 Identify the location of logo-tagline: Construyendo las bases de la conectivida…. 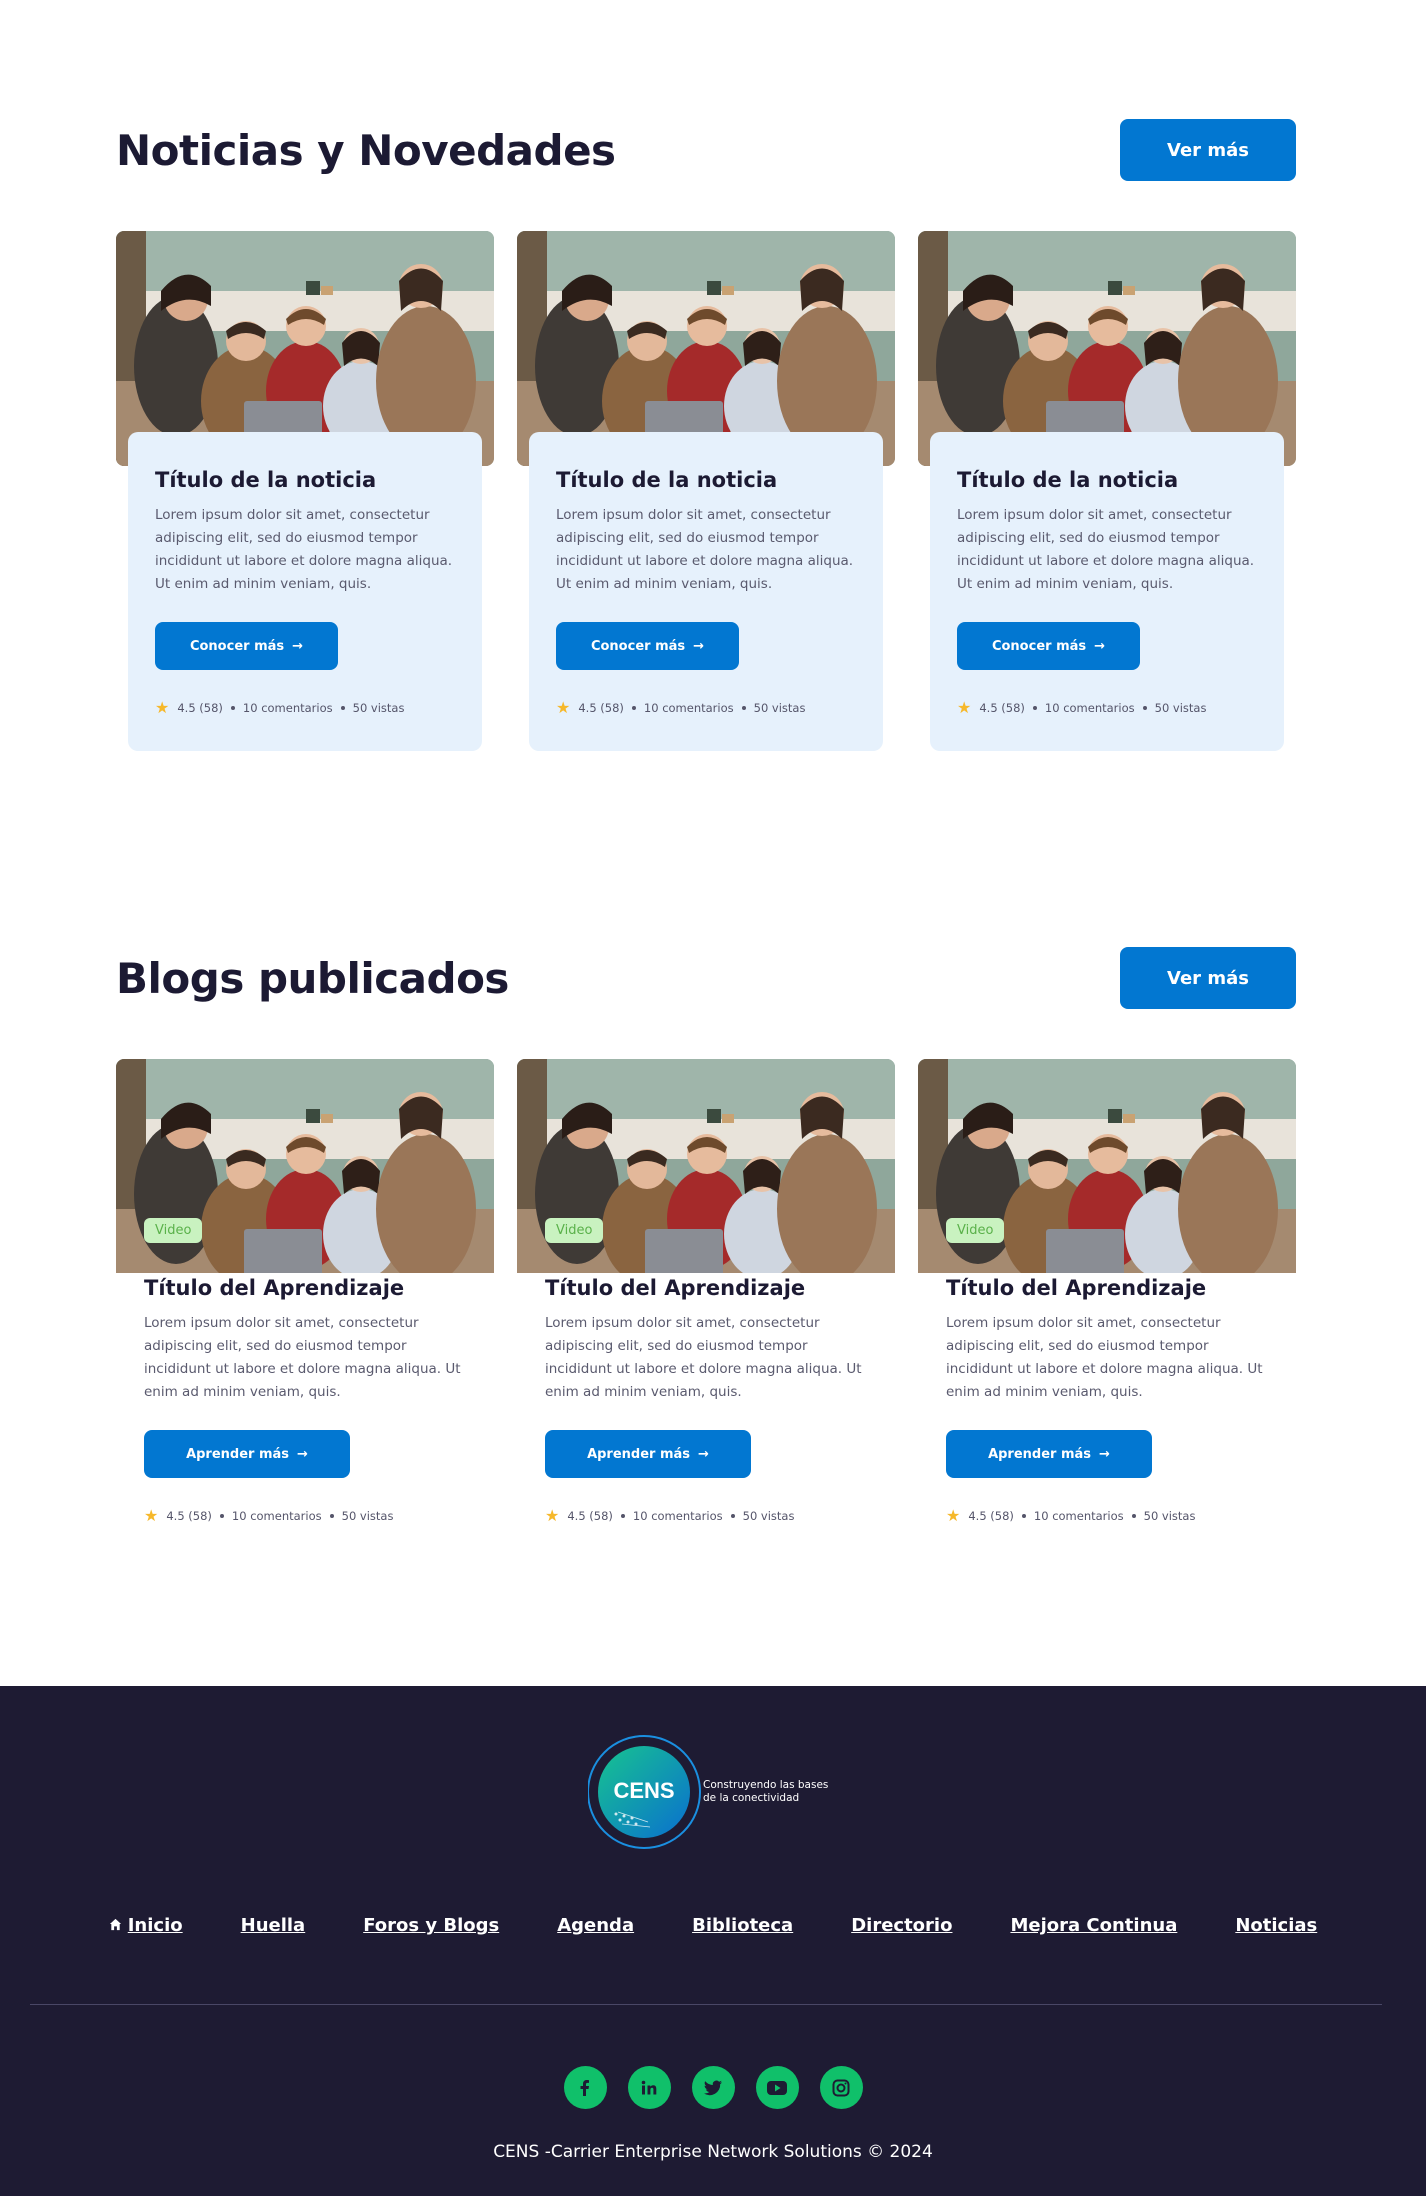
(765, 1792).